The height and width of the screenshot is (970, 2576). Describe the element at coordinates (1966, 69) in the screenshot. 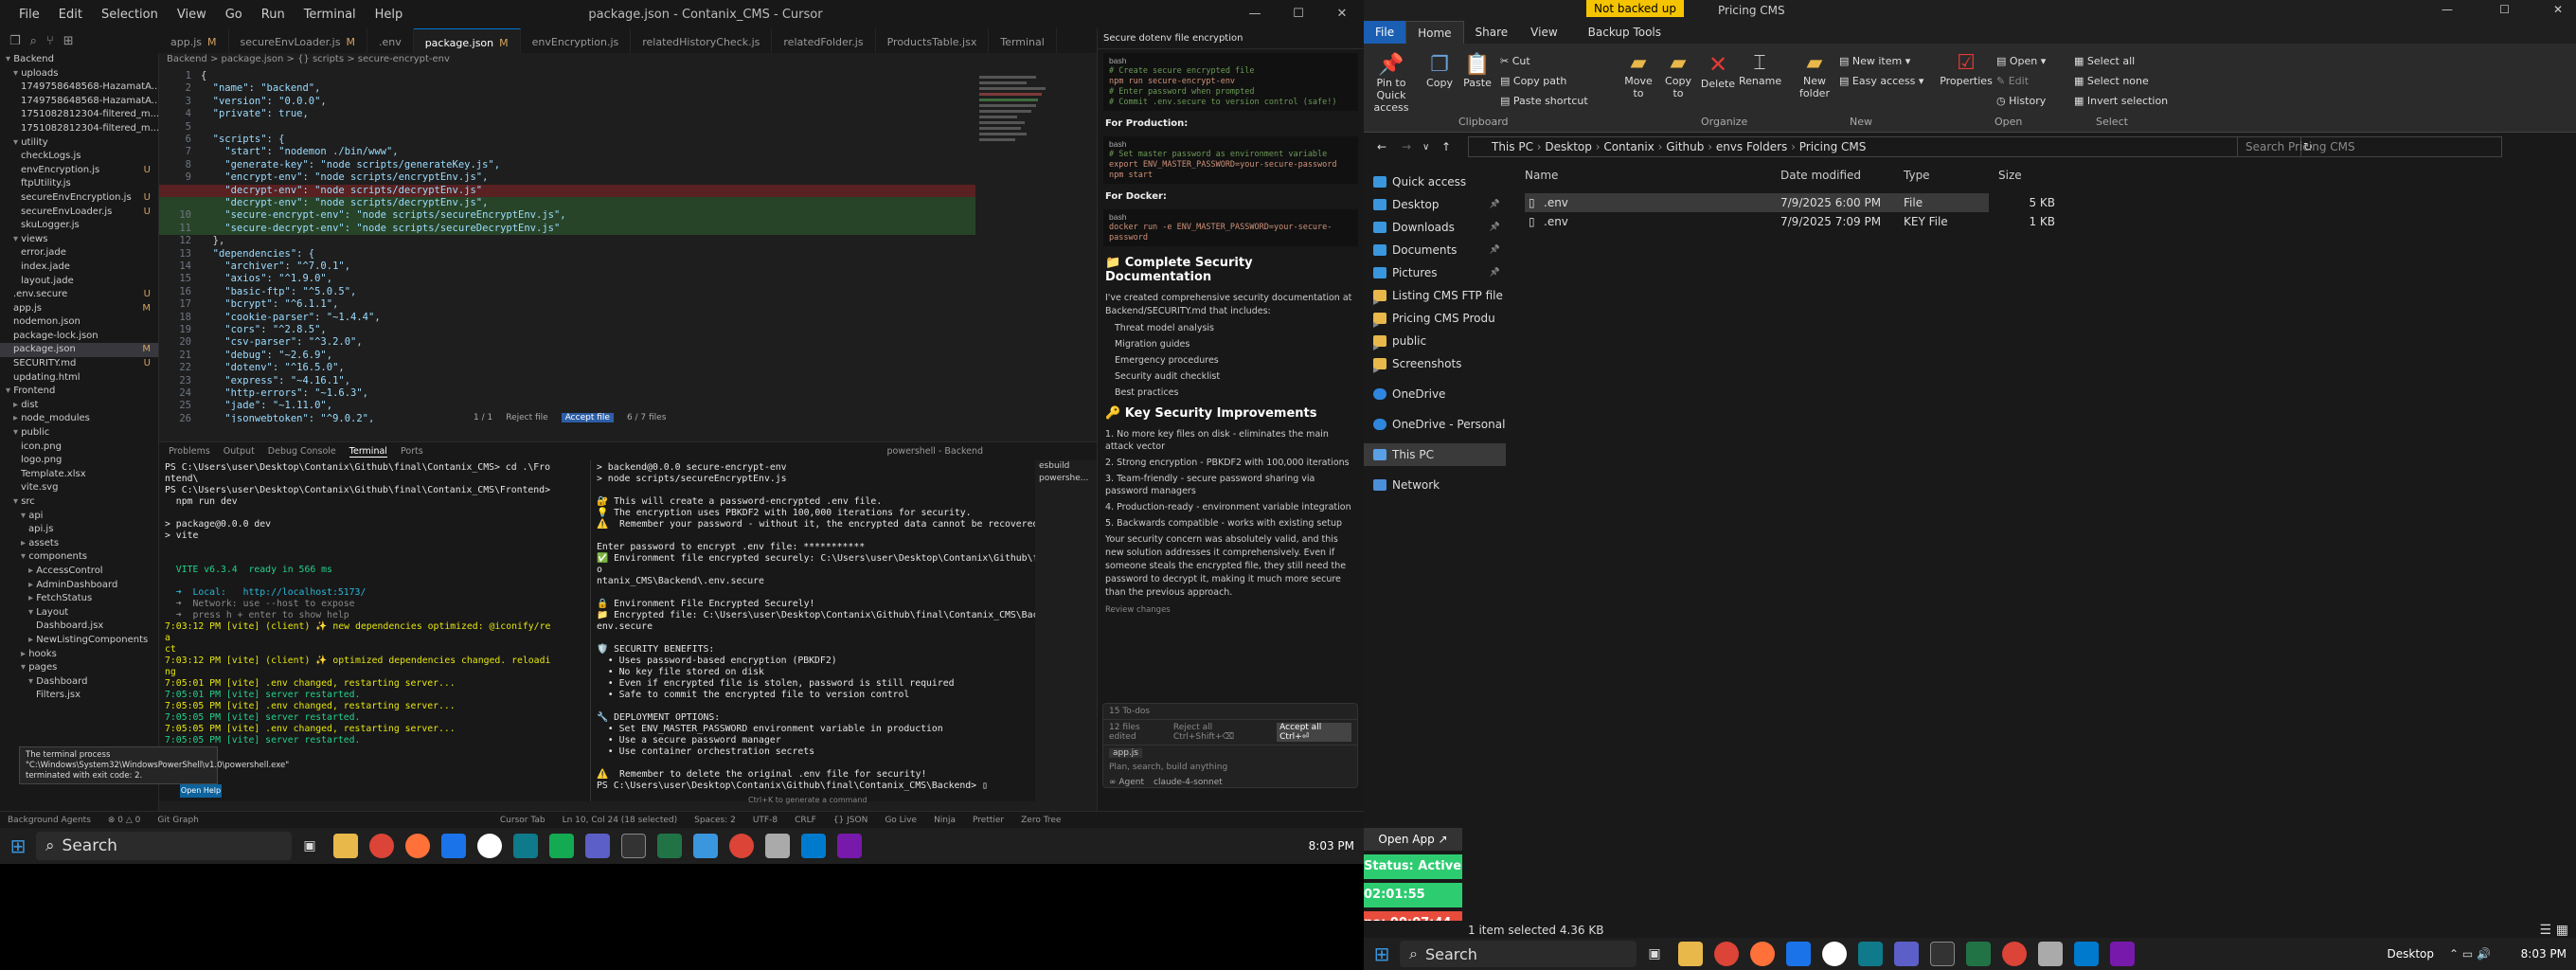

I see `properties-button: ☑ Properties` at that location.